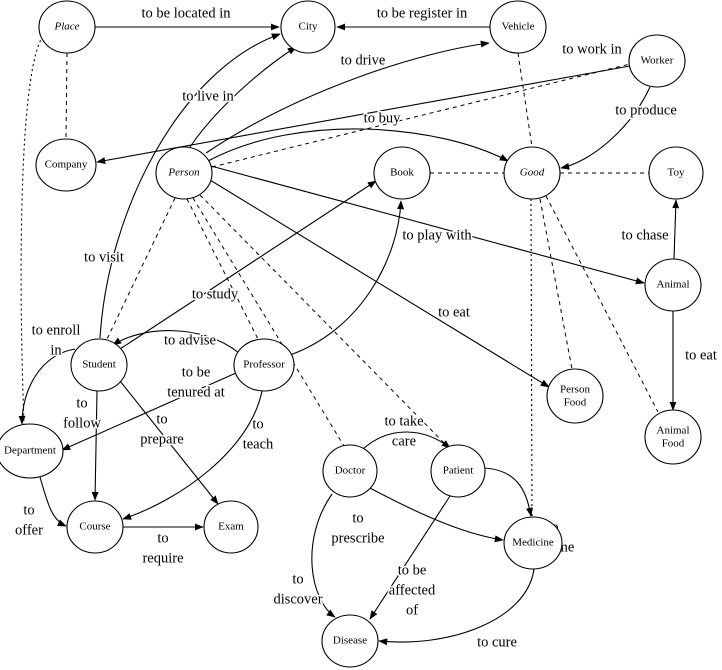 This screenshot has width=722, height=670. I want to click on edge-place-to-department, so click(32, 230).